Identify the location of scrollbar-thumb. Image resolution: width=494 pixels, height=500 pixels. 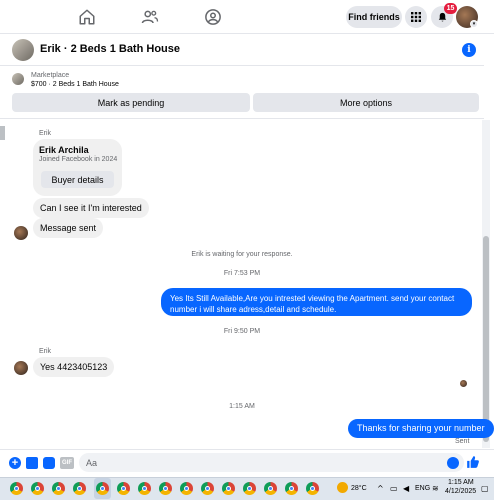
(486, 339).